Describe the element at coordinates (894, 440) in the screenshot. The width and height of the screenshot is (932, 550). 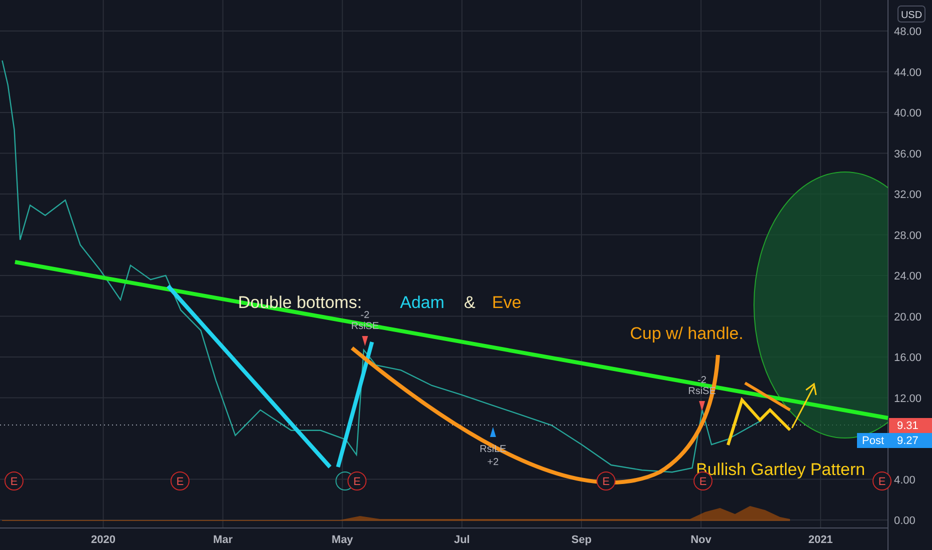
I see `post-price-label: Post 9.27` at that location.